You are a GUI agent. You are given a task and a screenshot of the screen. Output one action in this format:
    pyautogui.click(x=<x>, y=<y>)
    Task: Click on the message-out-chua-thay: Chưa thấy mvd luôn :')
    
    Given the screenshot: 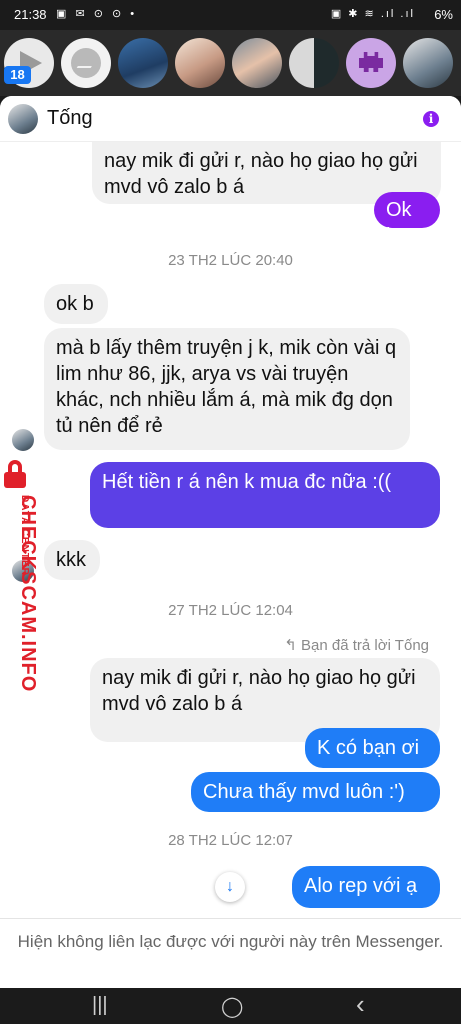 What is the action you would take?
    pyautogui.click(x=315, y=792)
    